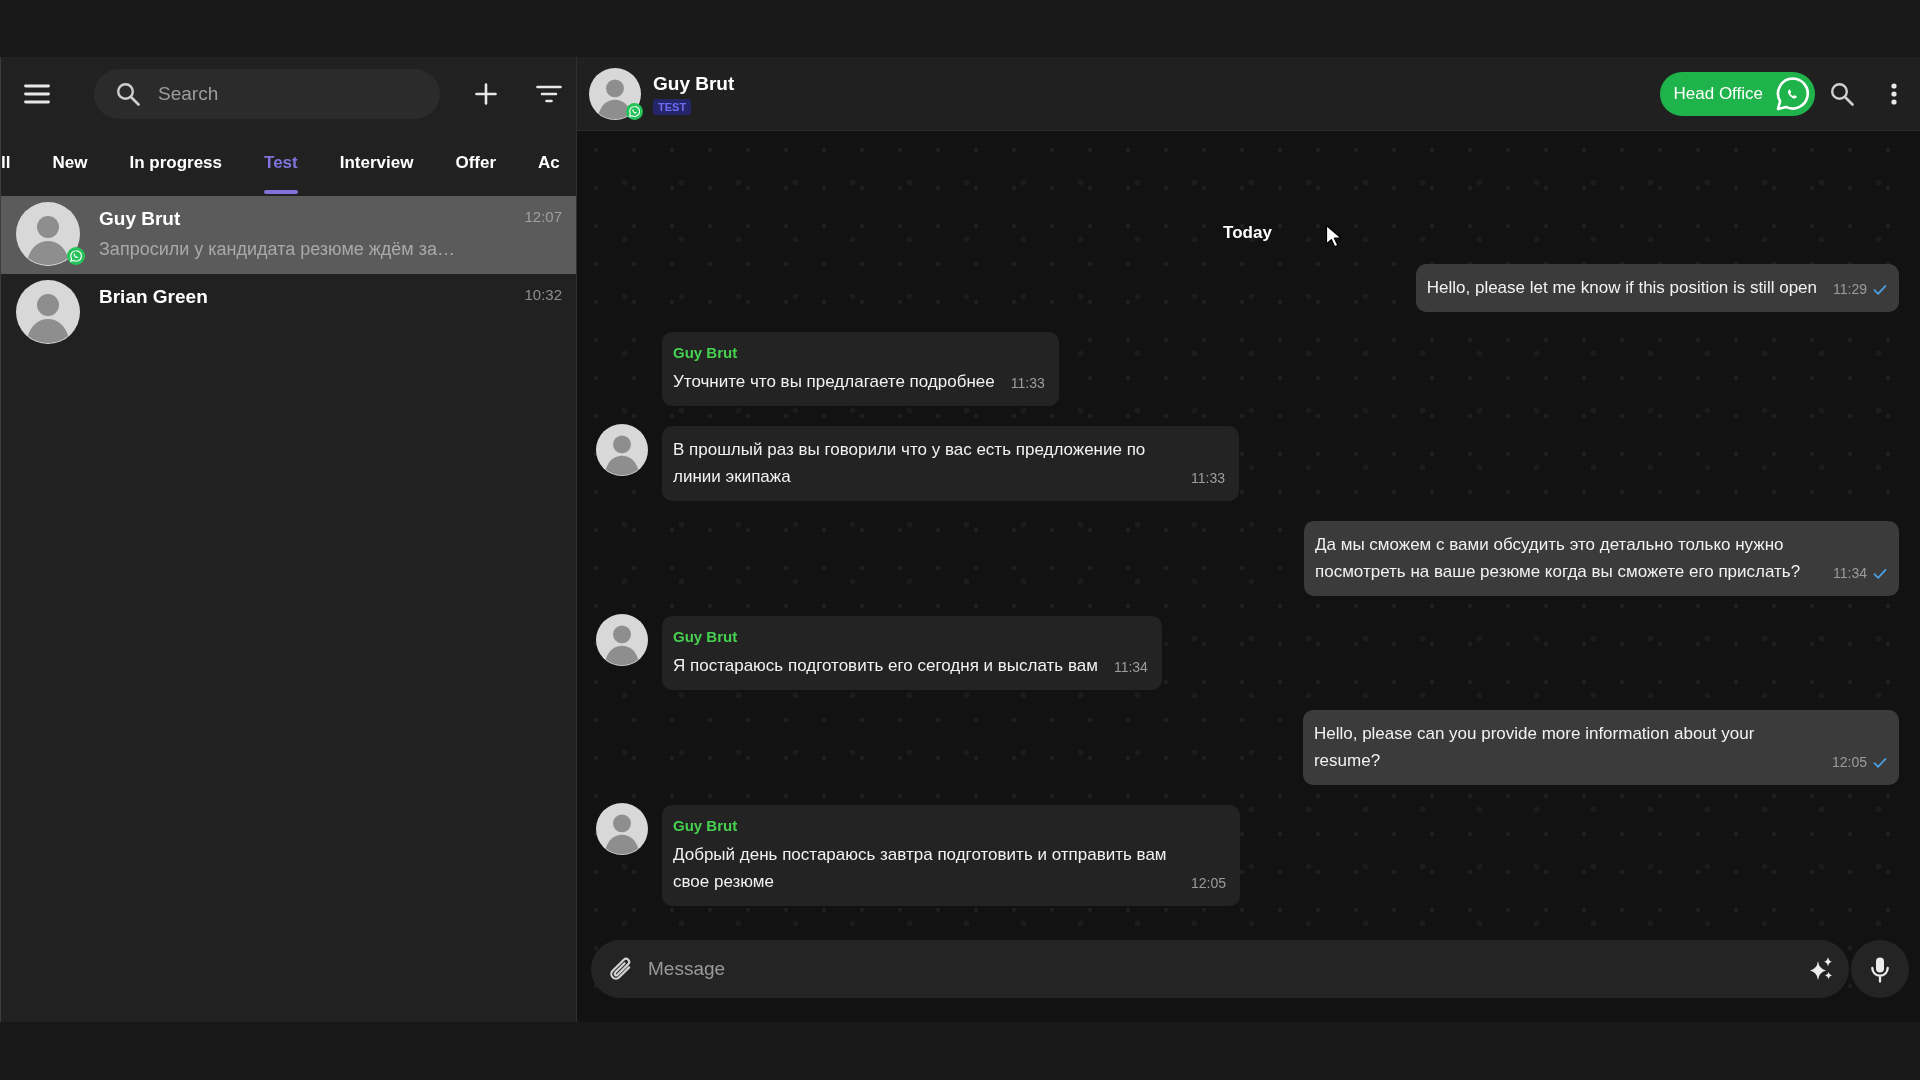  Describe the element at coordinates (486, 93) in the screenshot. I see `plus-icon` at that location.